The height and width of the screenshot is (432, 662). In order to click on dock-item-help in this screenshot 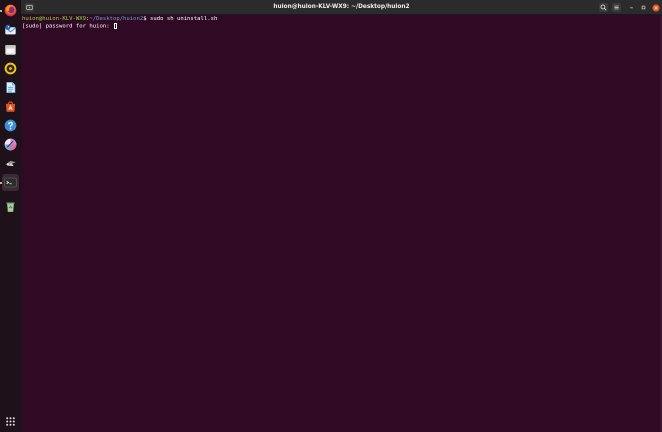, I will do `click(10, 125)`.